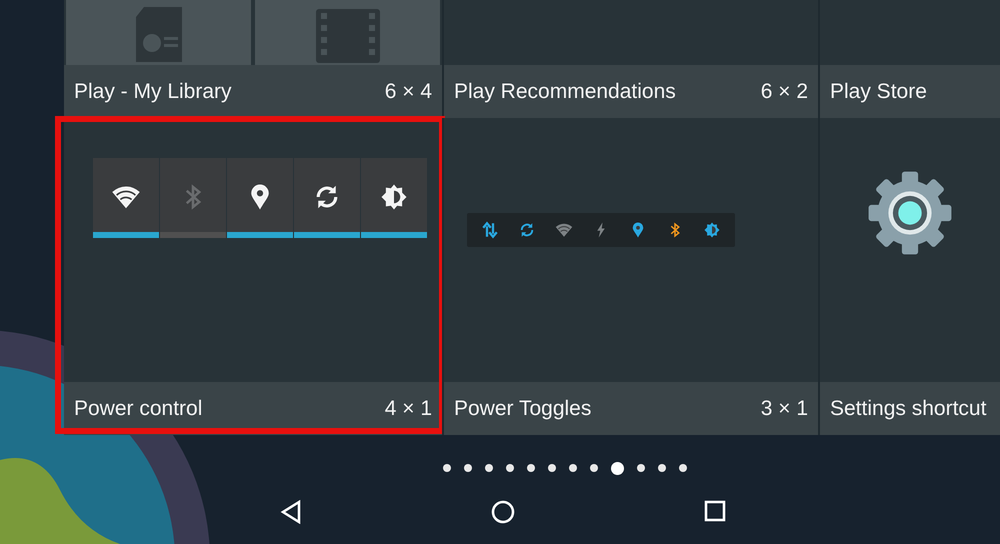  What do you see at coordinates (291, 512) in the screenshot?
I see `back-icon` at bounding box center [291, 512].